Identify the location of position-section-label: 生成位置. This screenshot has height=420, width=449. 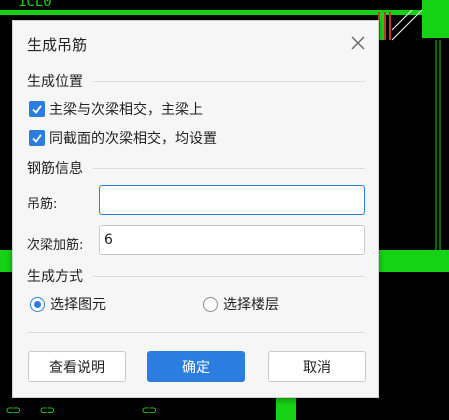
(55, 82).